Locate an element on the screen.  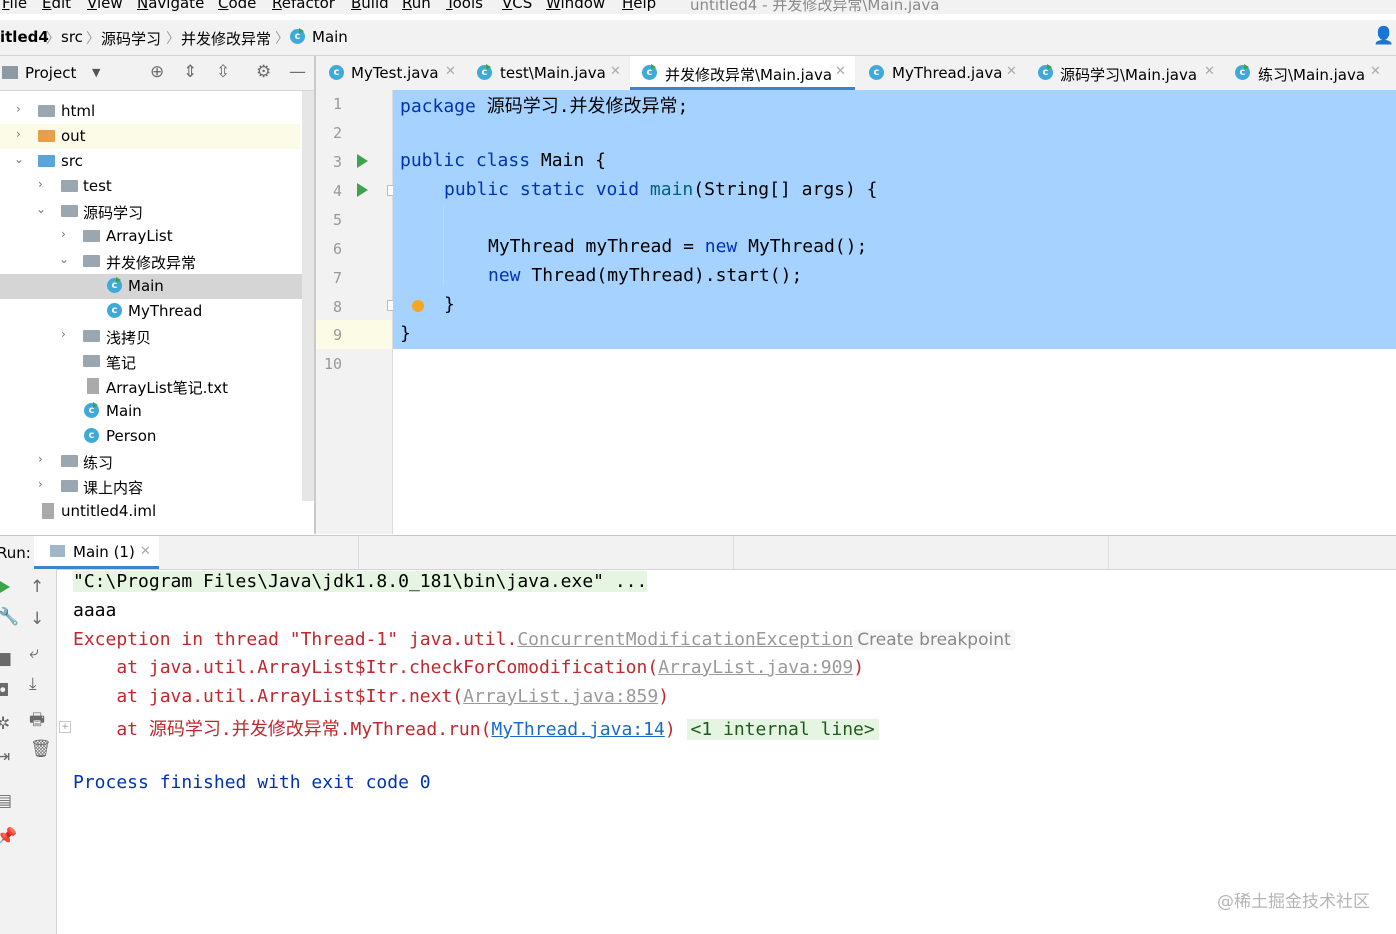
menu-file: File is located at coordinates (14, 6).